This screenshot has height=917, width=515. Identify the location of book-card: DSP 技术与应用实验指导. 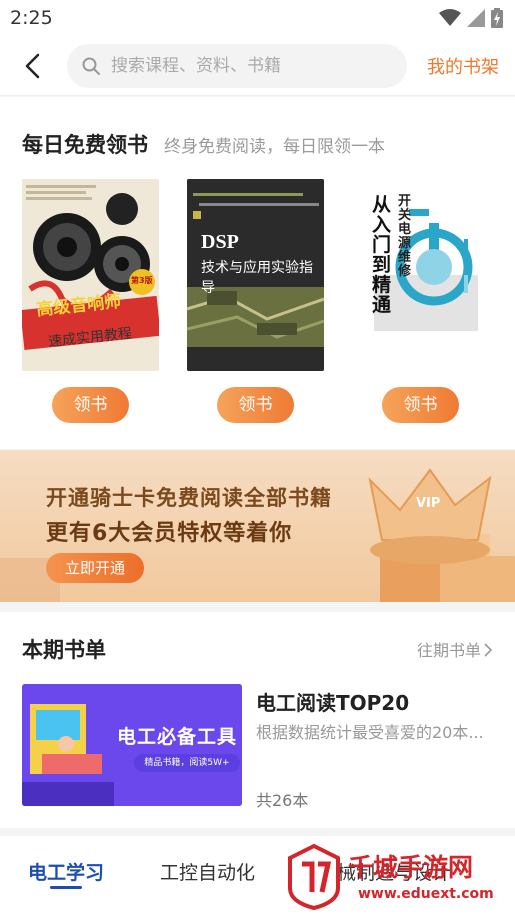
(257, 275).